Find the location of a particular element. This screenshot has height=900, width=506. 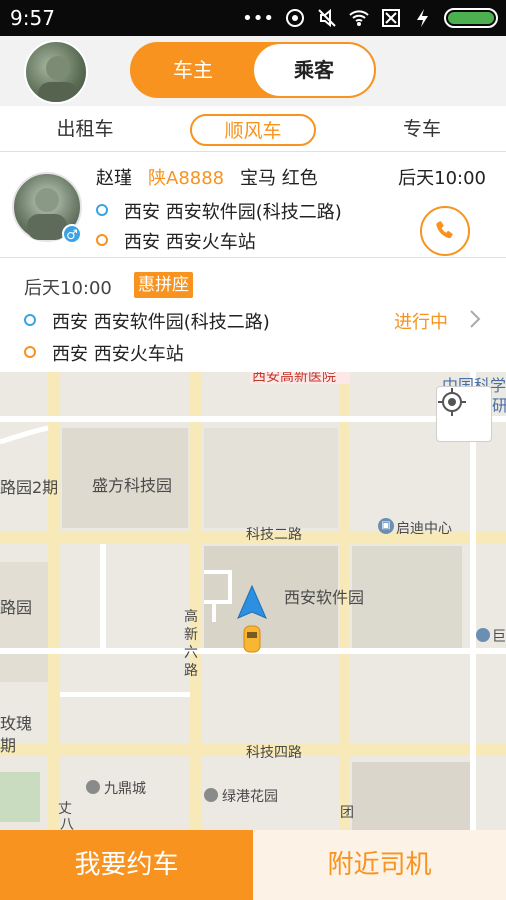

license-plate: 陕A8888 is located at coordinates (186, 178).